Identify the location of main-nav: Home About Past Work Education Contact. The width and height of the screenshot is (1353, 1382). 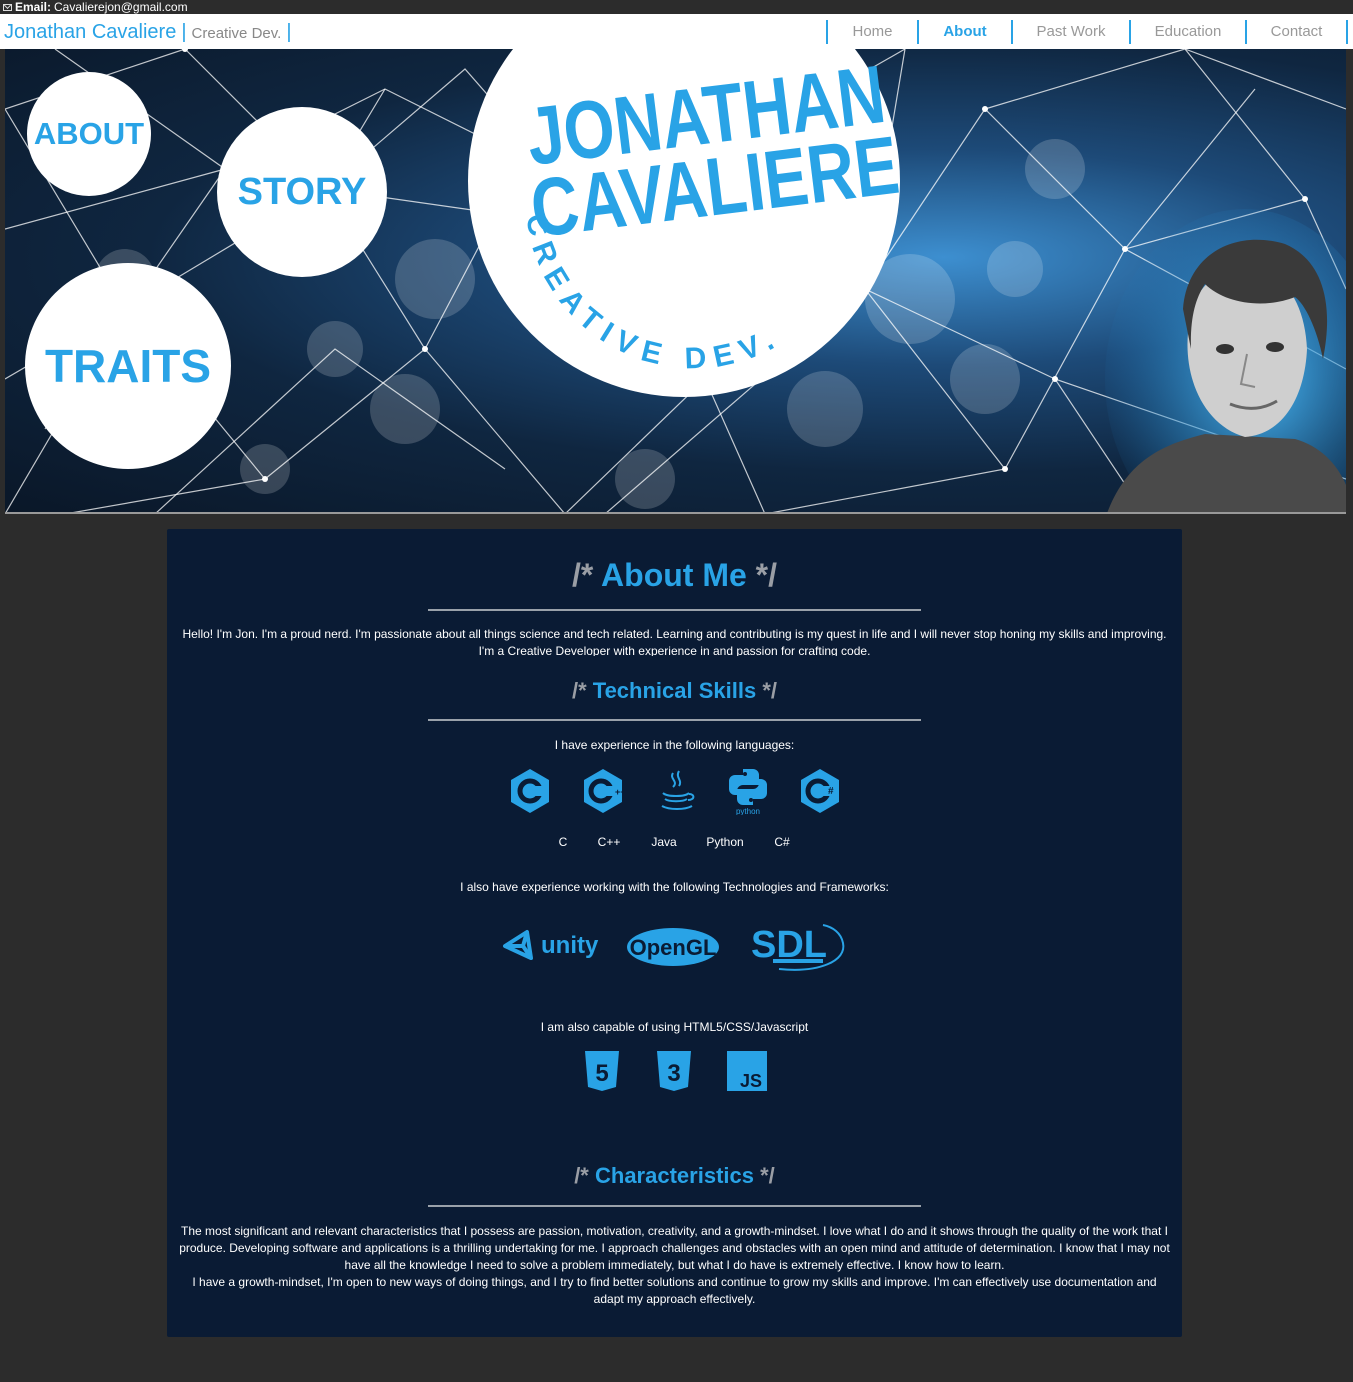
(1087, 32).